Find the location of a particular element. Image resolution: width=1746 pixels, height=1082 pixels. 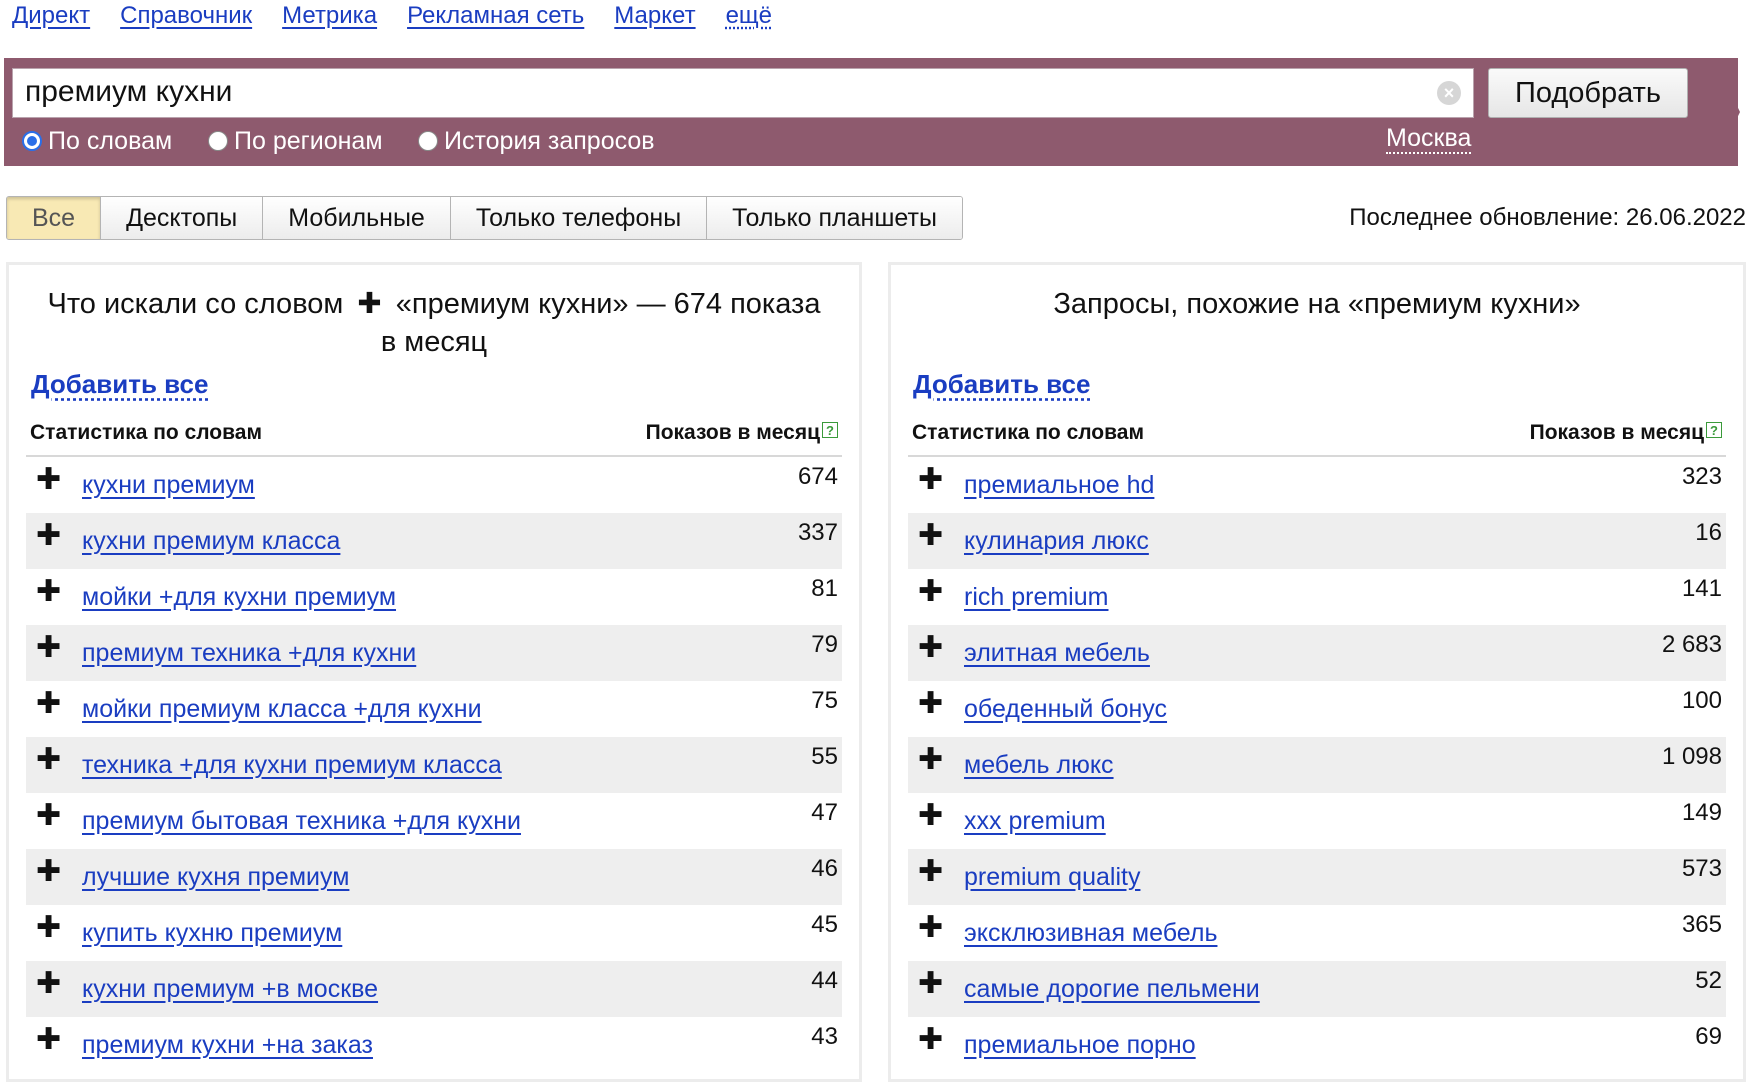

phrase-link: премиум кухни +на заказ is located at coordinates (227, 1045).